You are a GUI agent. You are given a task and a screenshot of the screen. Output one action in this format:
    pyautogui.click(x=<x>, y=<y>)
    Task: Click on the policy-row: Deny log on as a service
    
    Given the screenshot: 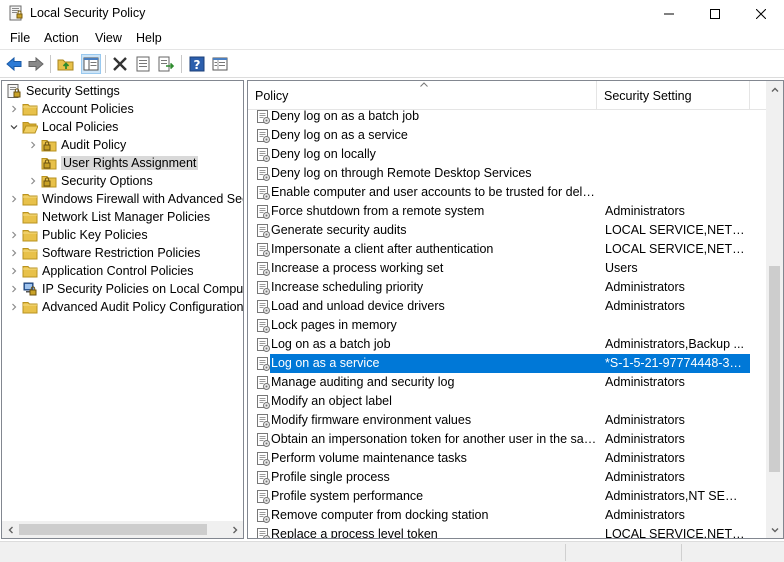 What is the action you would take?
    pyautogui.click(x=507, y=135)
    